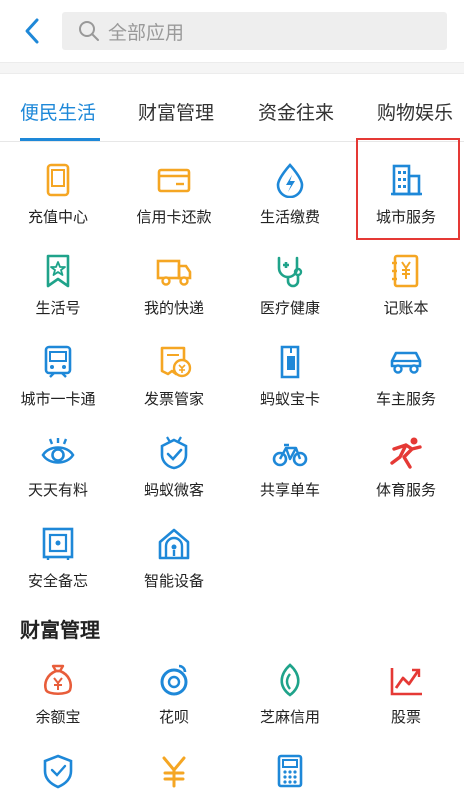 The height and width of the screenshot is (800, 464). I want to click on invoice-yuan-icon, so click(176, 362).